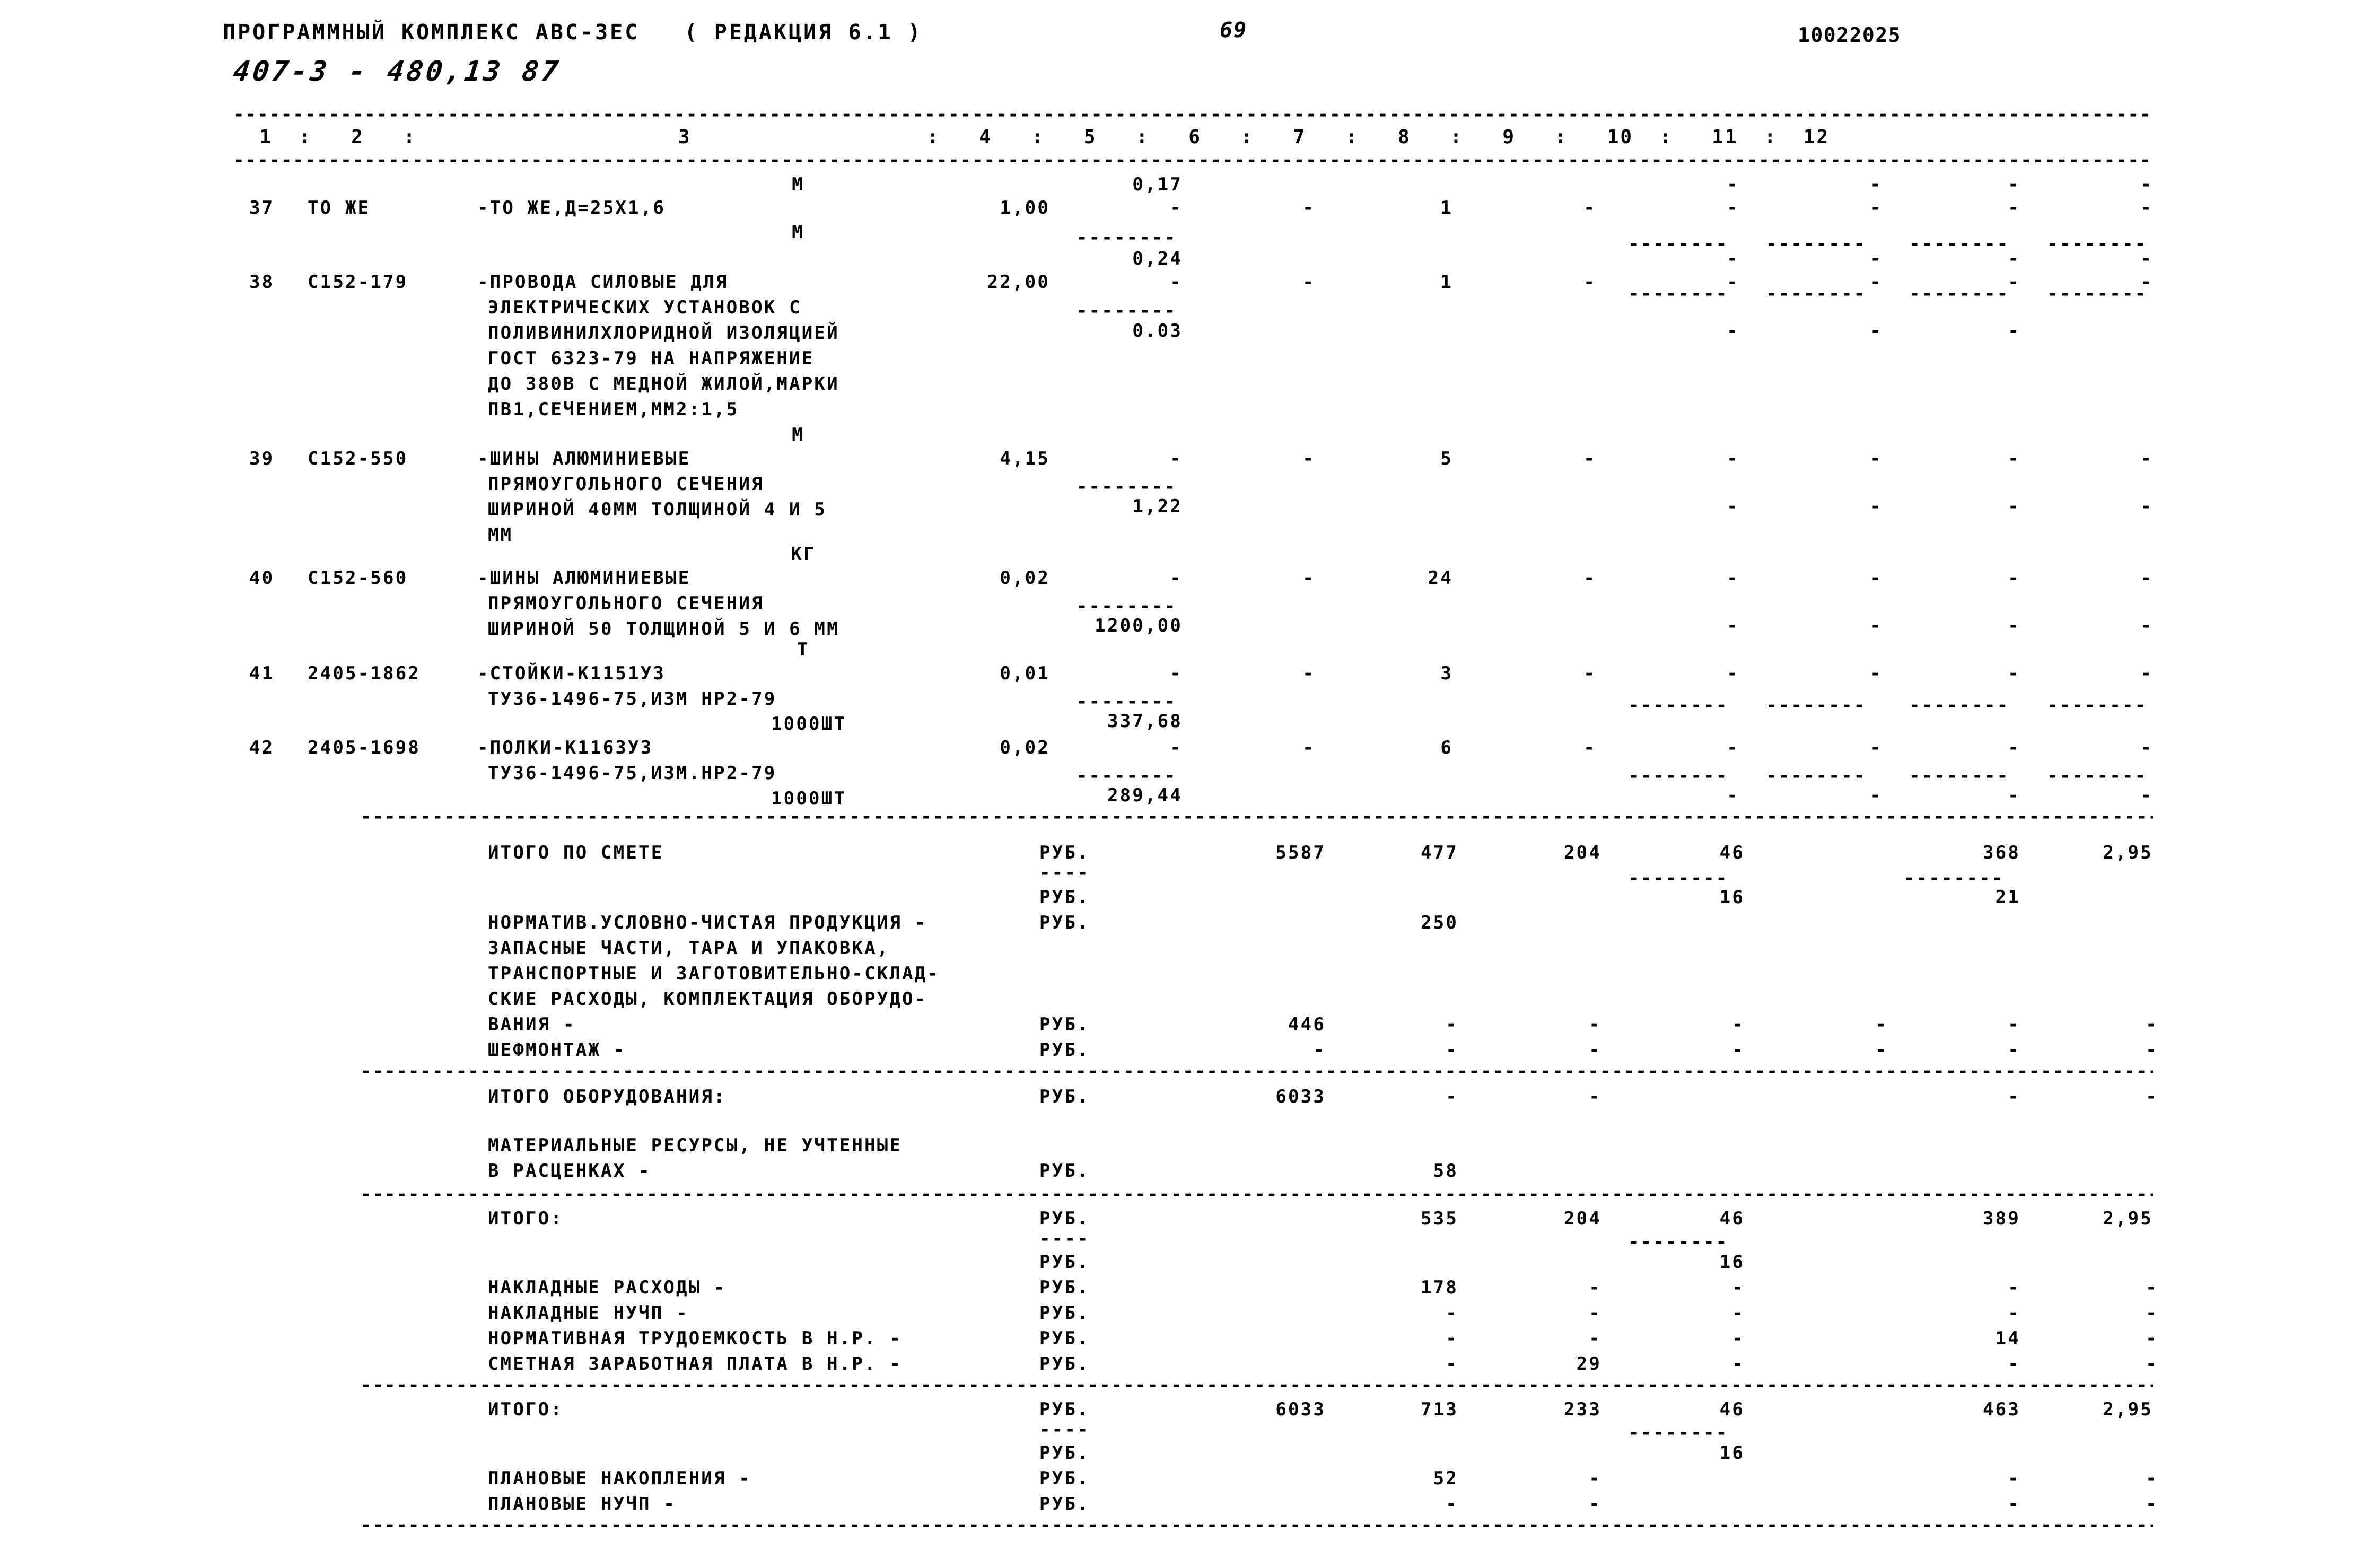 The image size is (2380, 1566). I want to click on col10-underline: --------, so click(1816, 293).